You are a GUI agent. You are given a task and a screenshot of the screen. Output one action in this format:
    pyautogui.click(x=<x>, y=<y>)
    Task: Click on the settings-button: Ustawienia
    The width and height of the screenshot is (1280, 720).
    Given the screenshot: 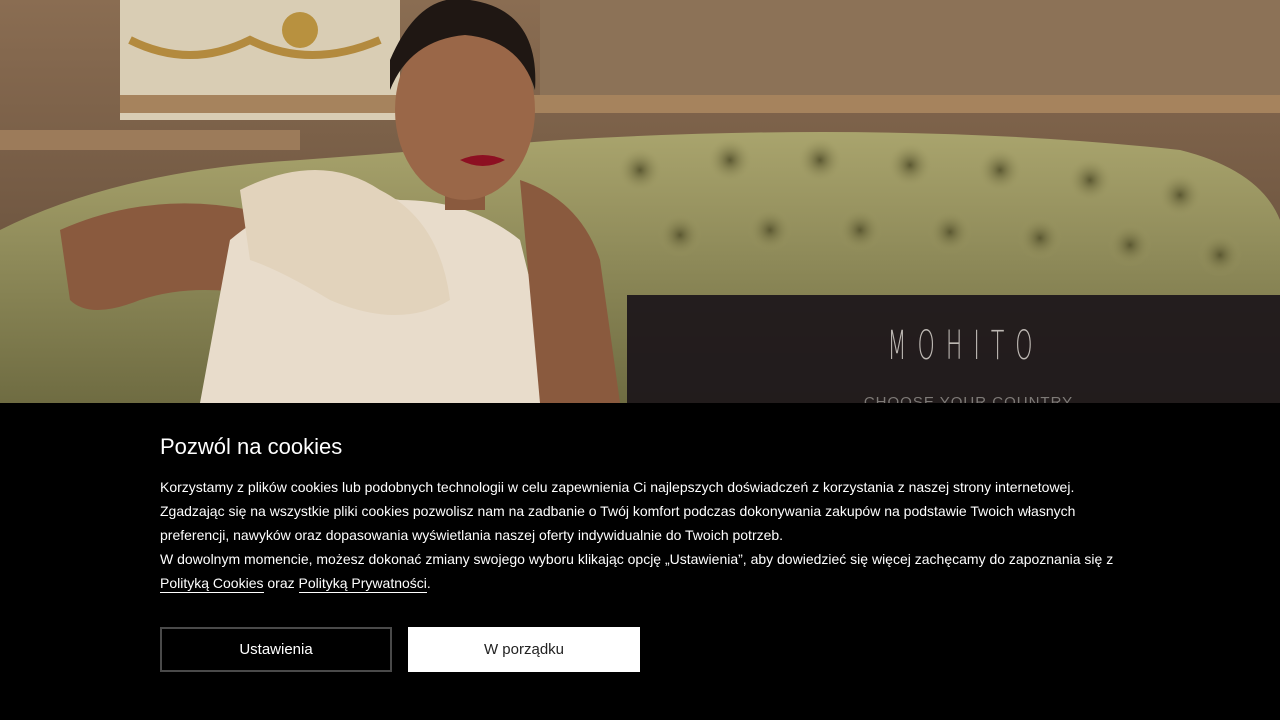 What is the action you would take?
    pyautogui.click(x=276, y=649)
    